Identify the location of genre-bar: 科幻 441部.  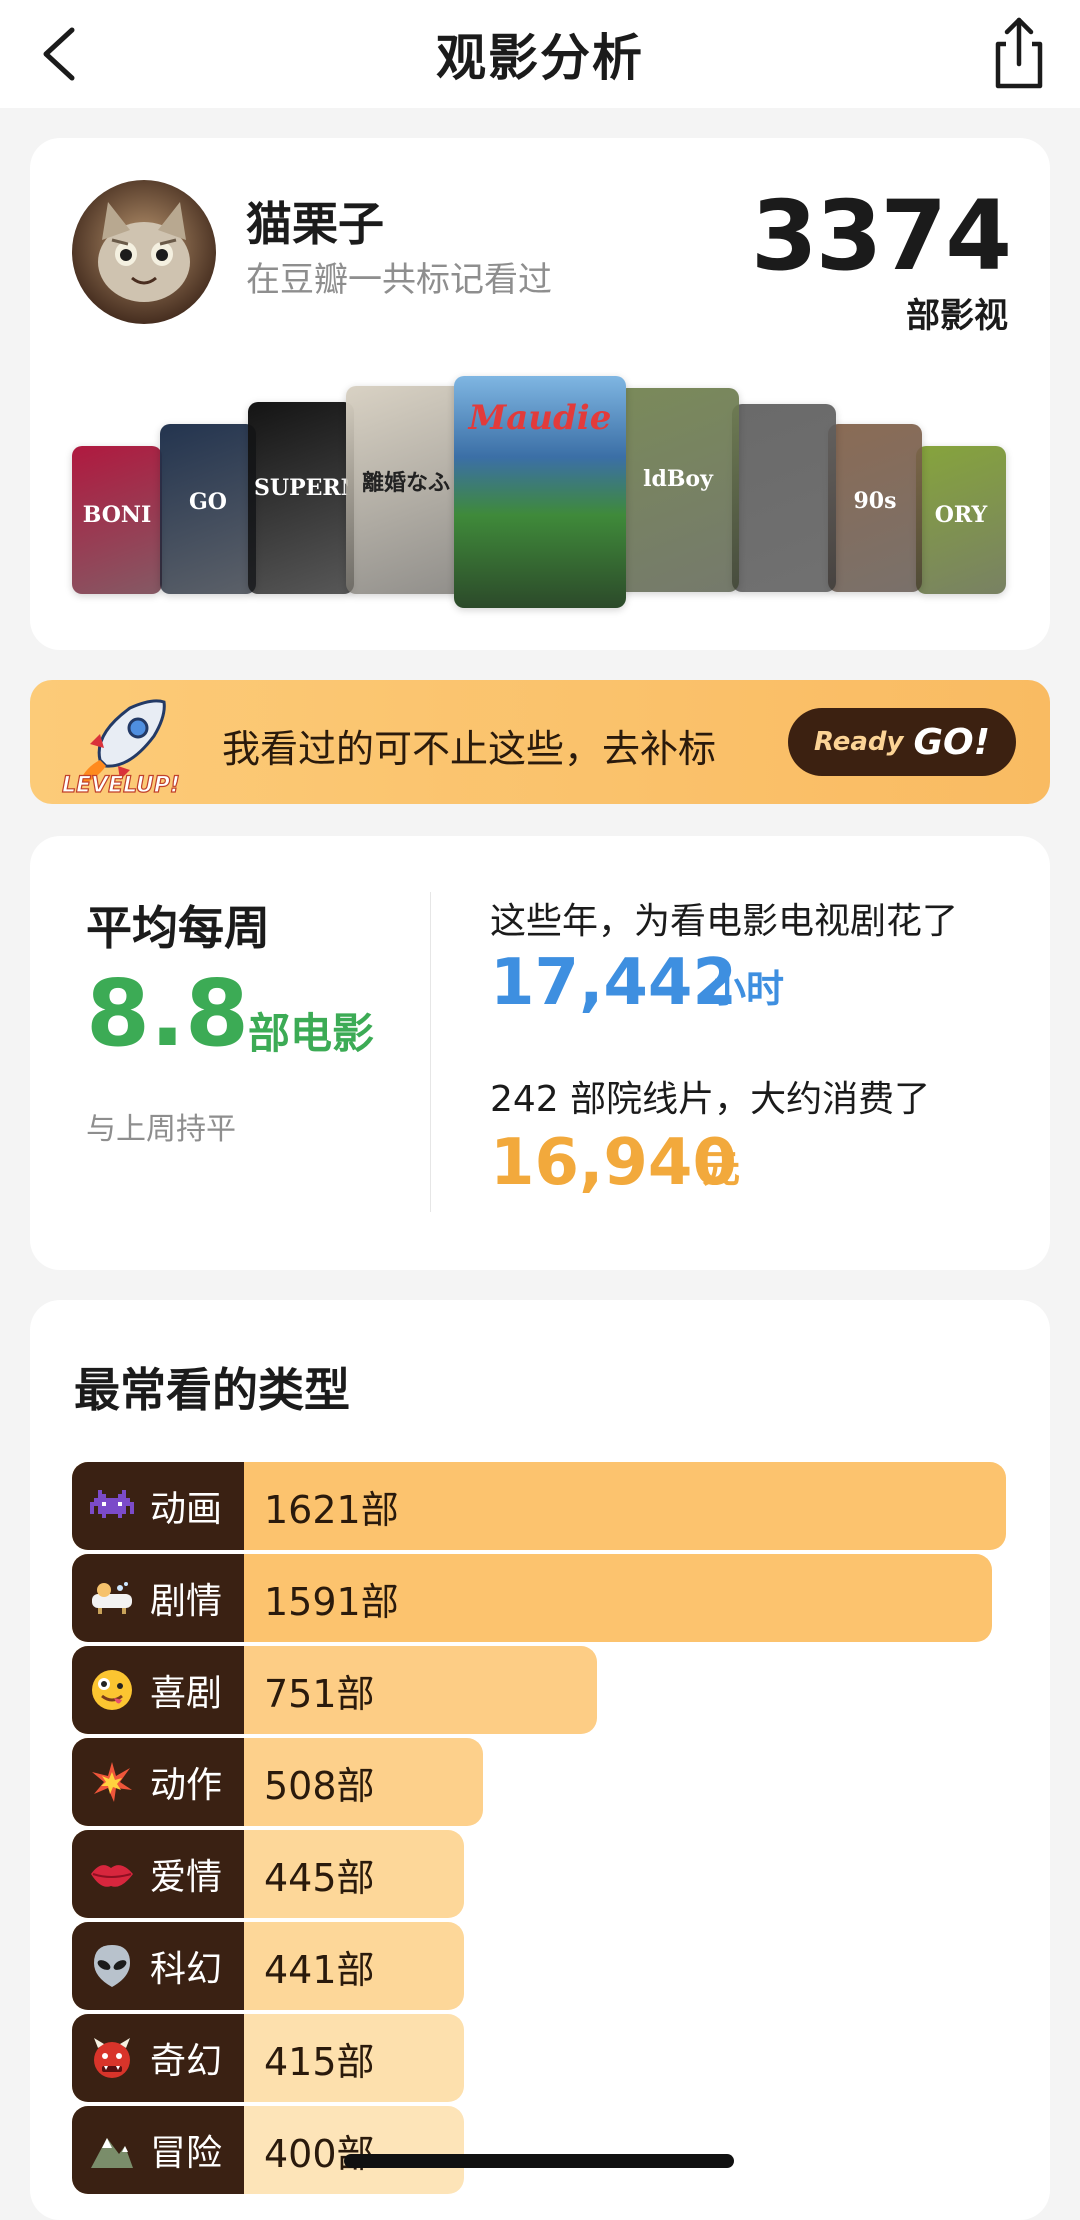
(268, 1966).